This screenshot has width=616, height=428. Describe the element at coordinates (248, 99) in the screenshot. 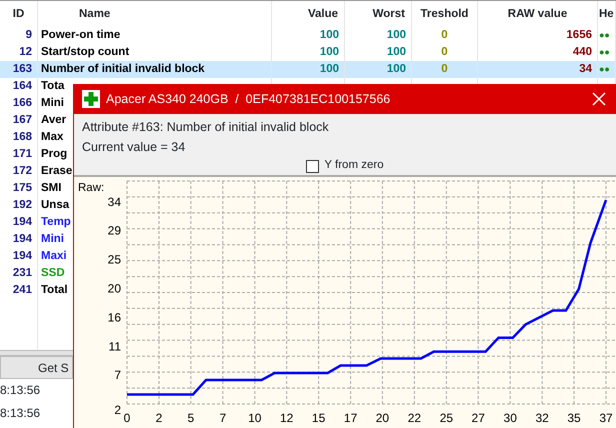

I see `window-title: Apacer AS340 240GB / 0EF407381EC100157566` at that location.